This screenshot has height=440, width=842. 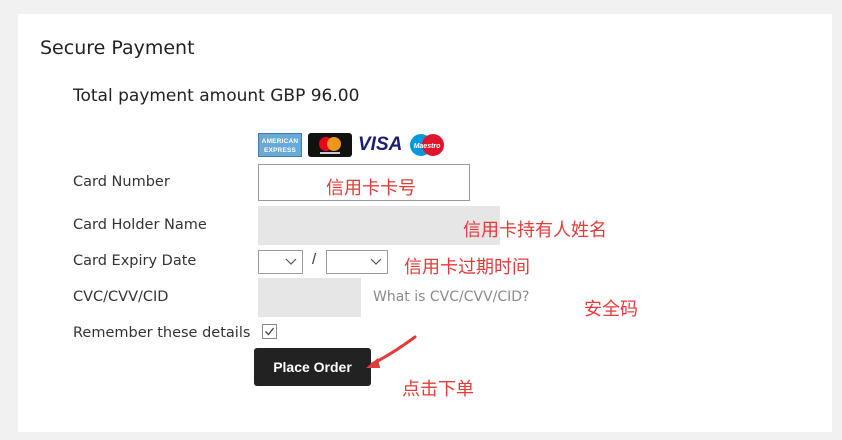 What do you see at coordinates (121, 182) in the screenshot?
I see `card-number-label: Card Number` at bounding box center [121, 182].